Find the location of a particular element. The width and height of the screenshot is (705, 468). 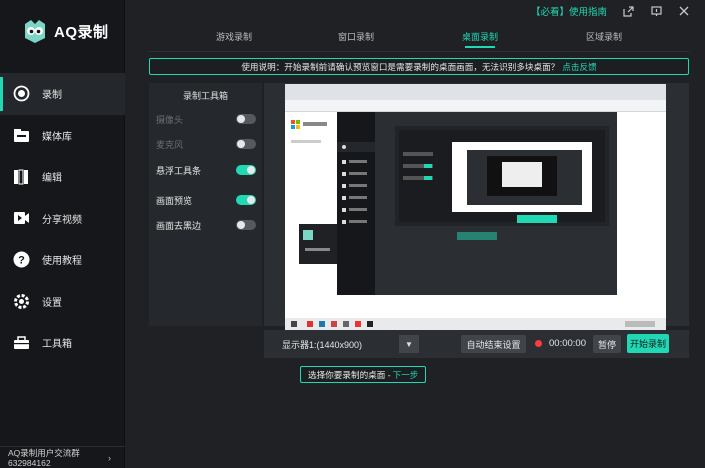

start-recording-label: 开始录制 is located at coordinates (647, 344).